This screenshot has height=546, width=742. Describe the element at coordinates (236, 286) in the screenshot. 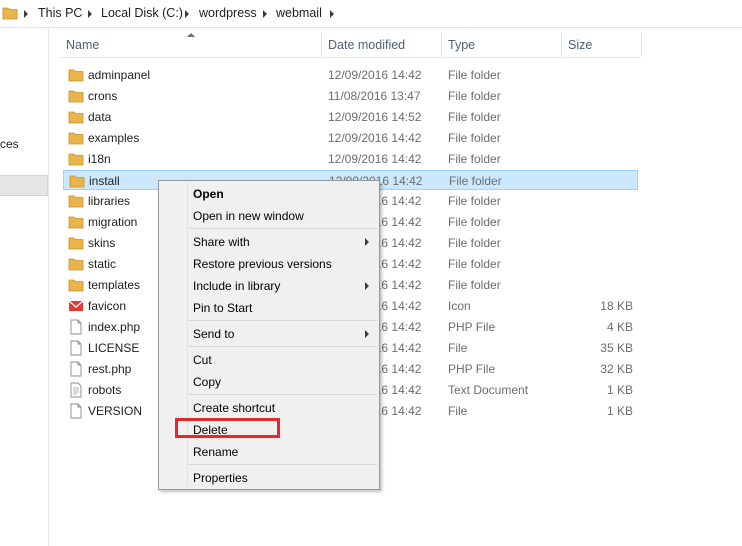

I see `menu-item-include-in-library: Include in library` at that location.